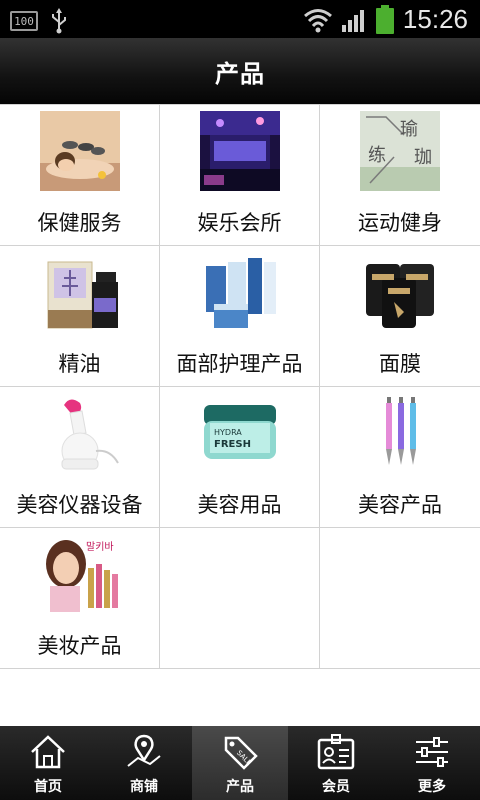 This screenshot has width=480, height=800. Describe the element at coordinates (409, 129) in the screenshot. I see `yoga-thumb-top-char: 瑜` at that location.